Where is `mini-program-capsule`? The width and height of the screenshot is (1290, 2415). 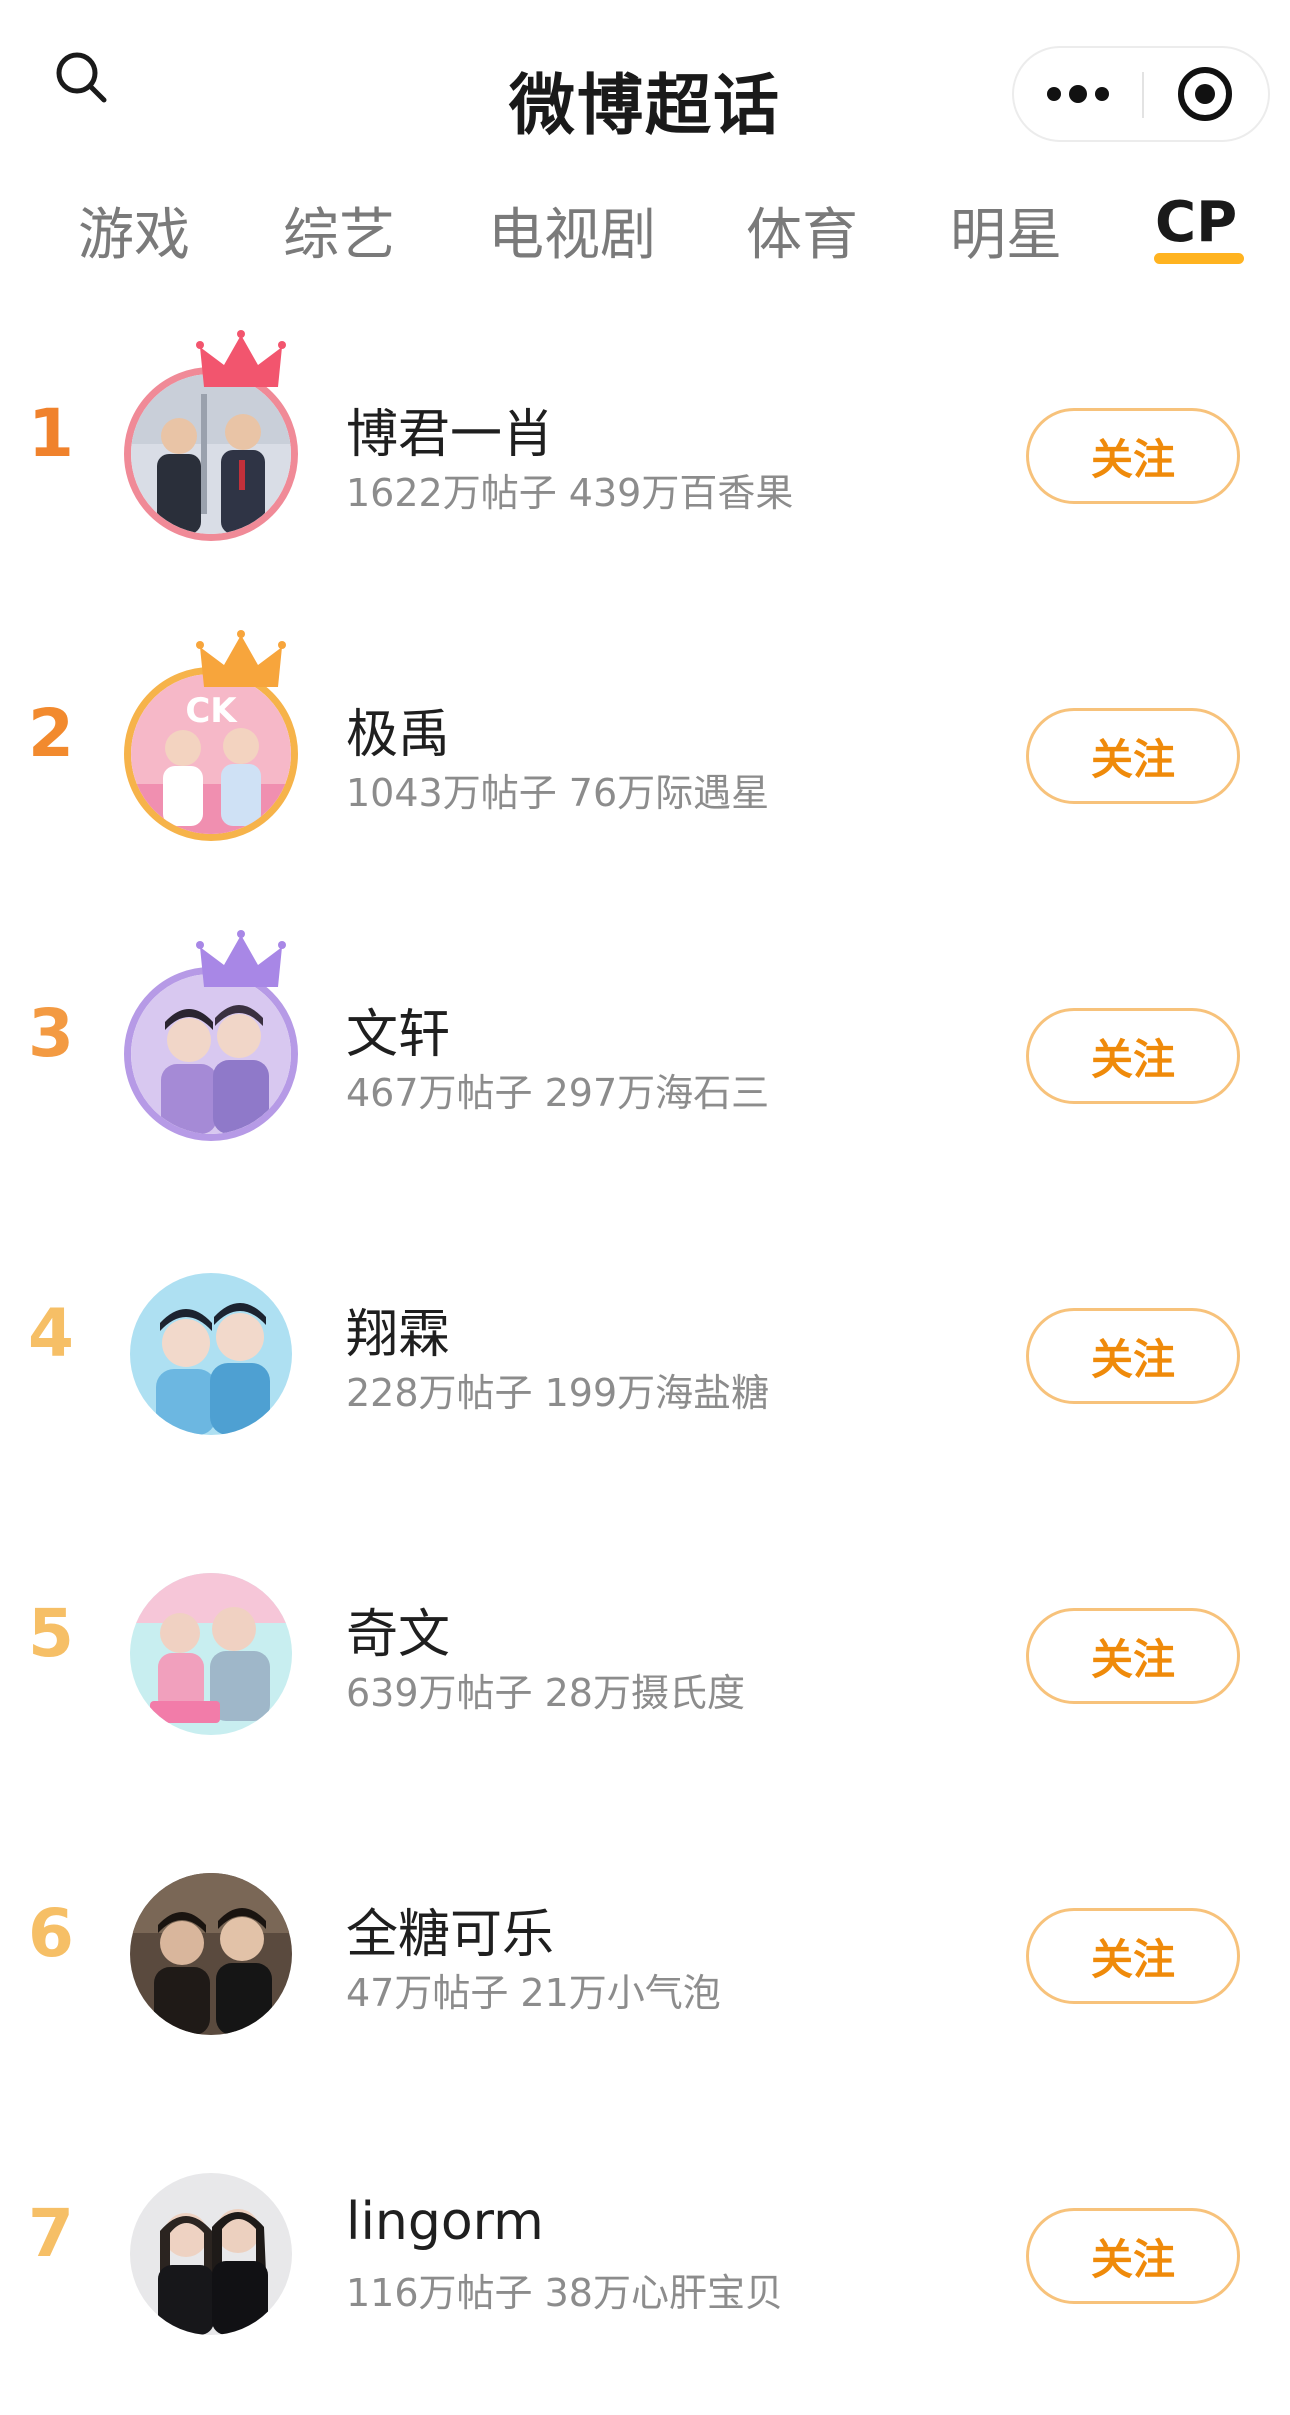 mini-program-capsule is located at coordinates (1141, 94).